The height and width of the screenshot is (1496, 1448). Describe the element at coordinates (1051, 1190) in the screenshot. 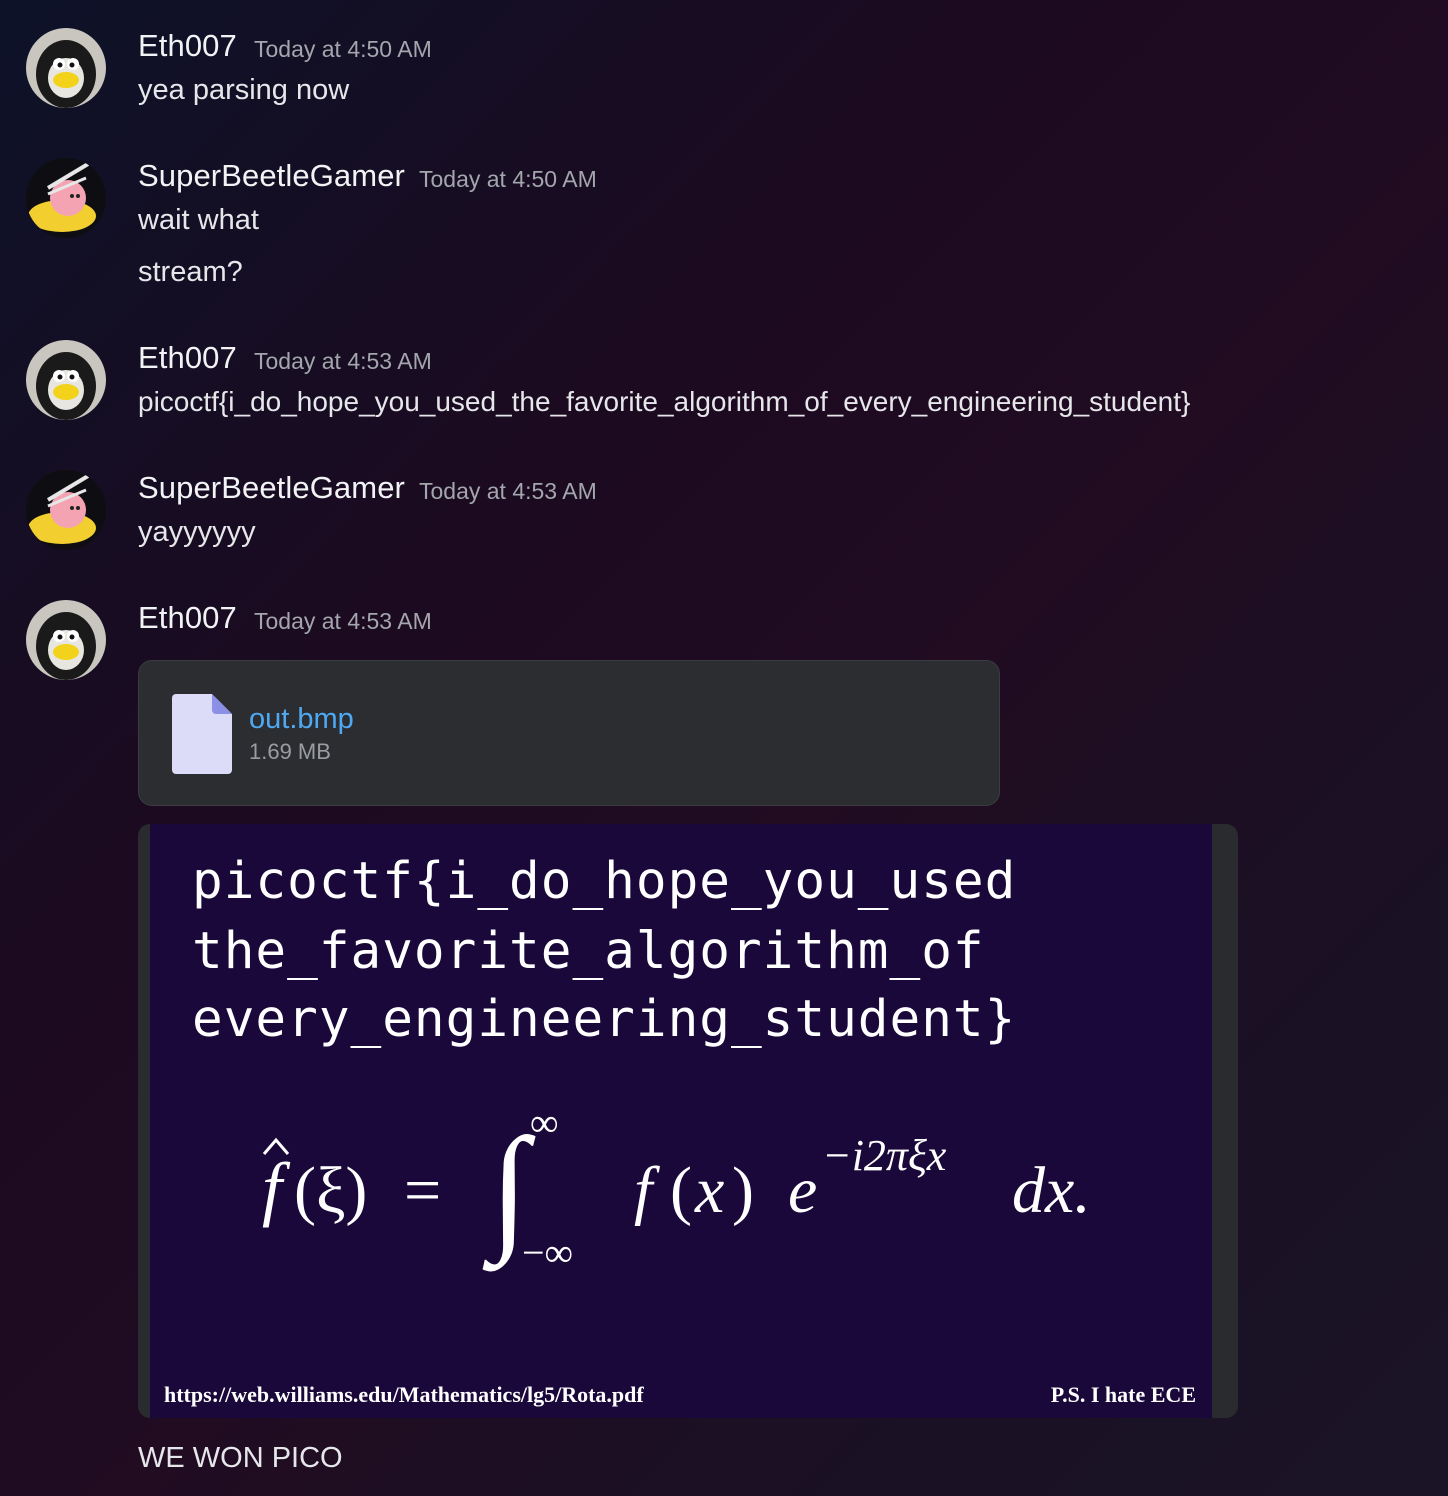

I see `svg-text: dx.` at that location.